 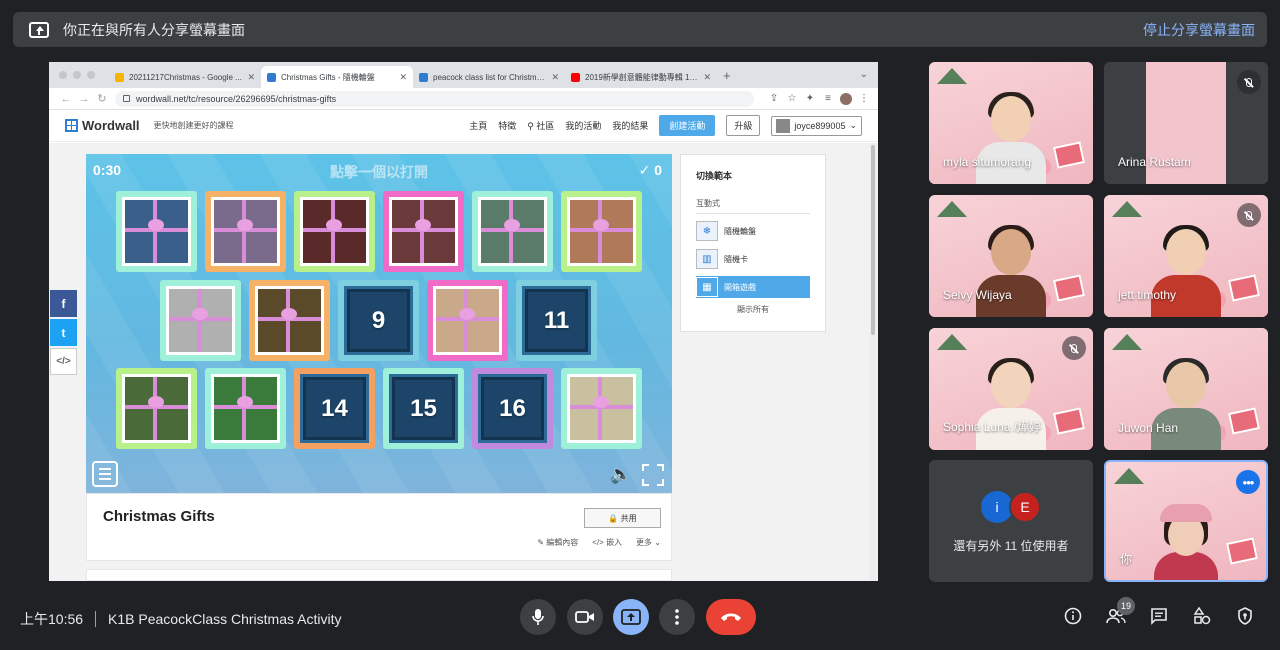 What do you see at coordinates (846, 98) in the screenshot?
I see `profile-avatar` at bounding box center [846, 98].